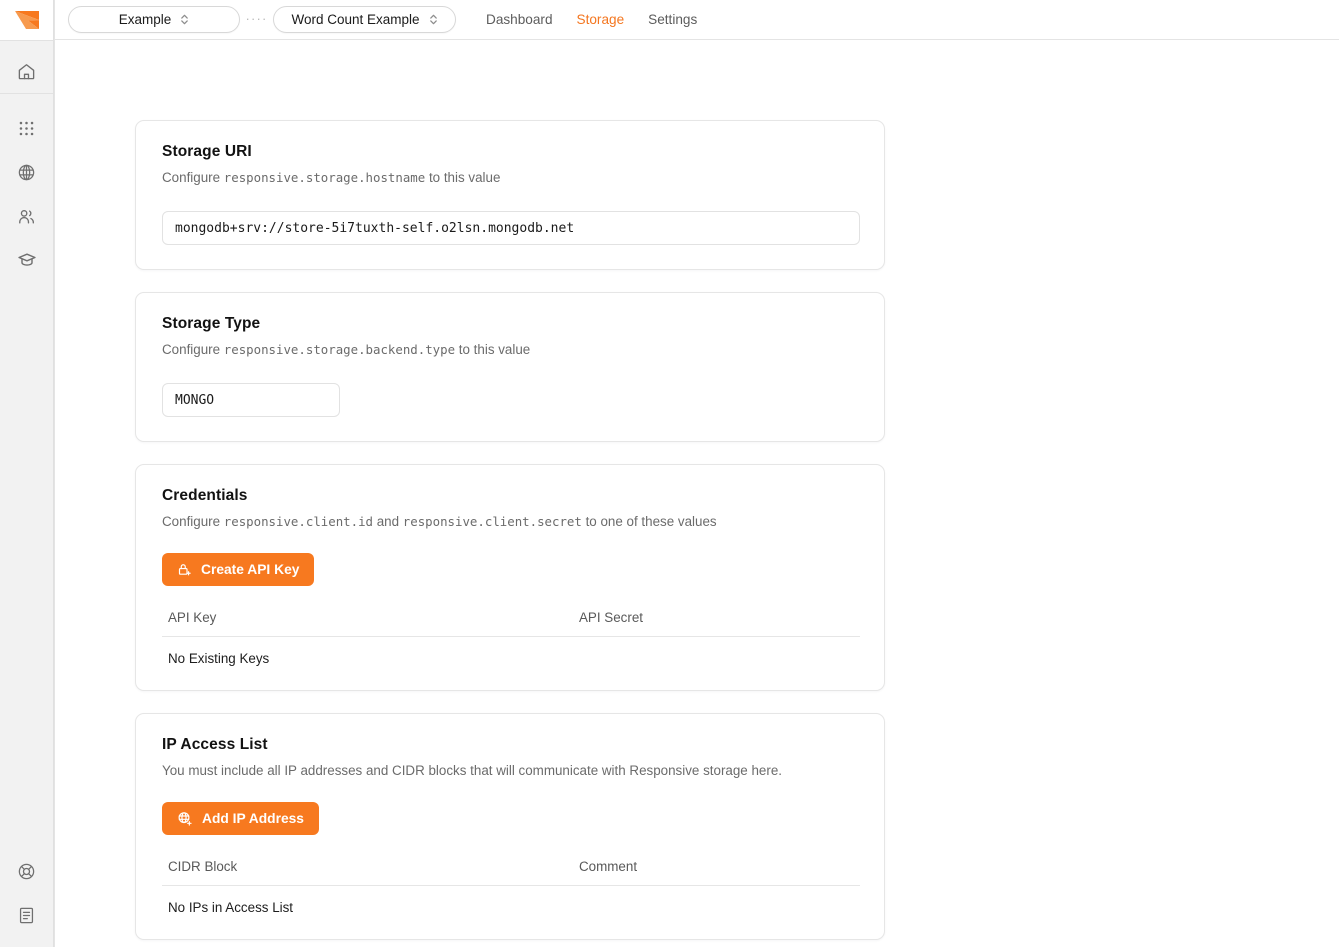 The width and height of the screenshot is (1339, 947). What do you see at coordinates (207, 151) in the screenshot?
I see `page-title-storage-uri: Storage URI` at bounding box center [207, 151].